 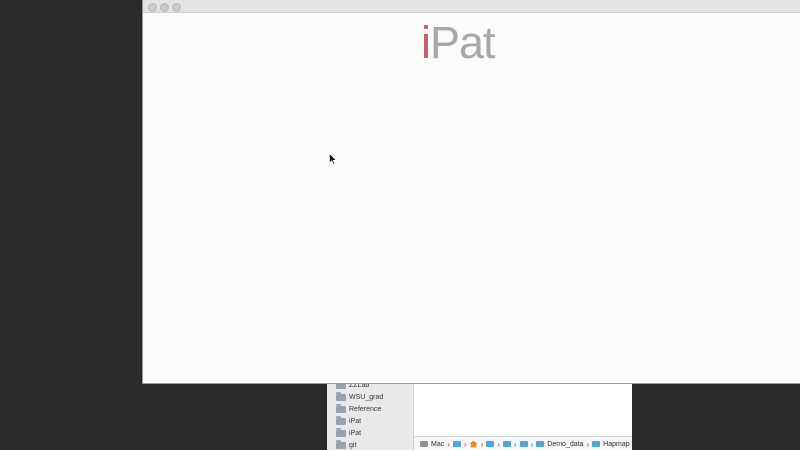 I want to click on sidebar-item-git: git, so click(x=346, y=444).